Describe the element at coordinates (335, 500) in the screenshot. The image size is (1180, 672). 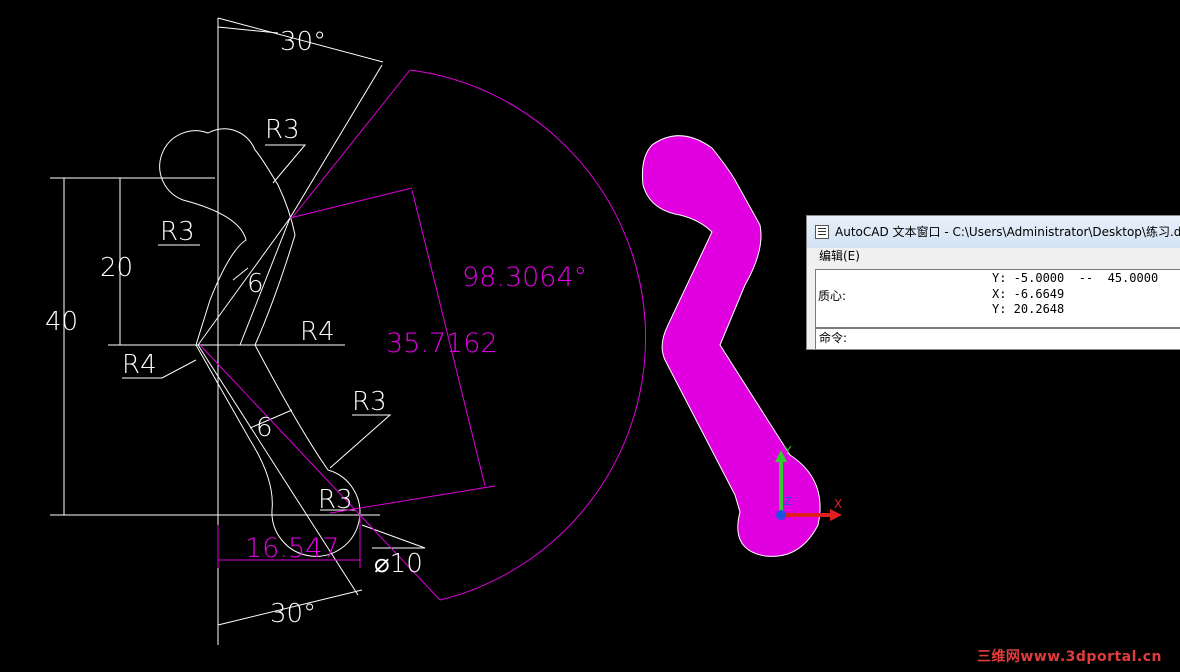
I see `radius-bottom-label: R3` at that location.